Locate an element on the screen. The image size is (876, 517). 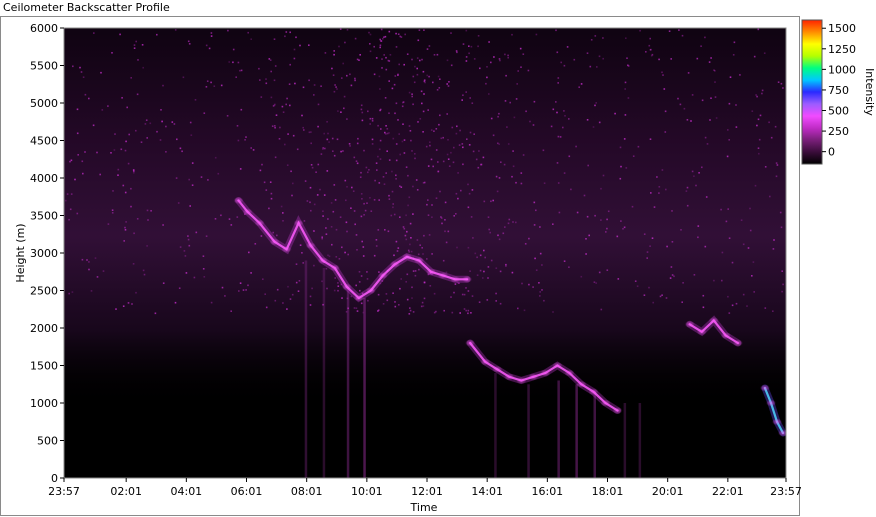
y-tick-label: 1000 is located at coordinates (44, 403).